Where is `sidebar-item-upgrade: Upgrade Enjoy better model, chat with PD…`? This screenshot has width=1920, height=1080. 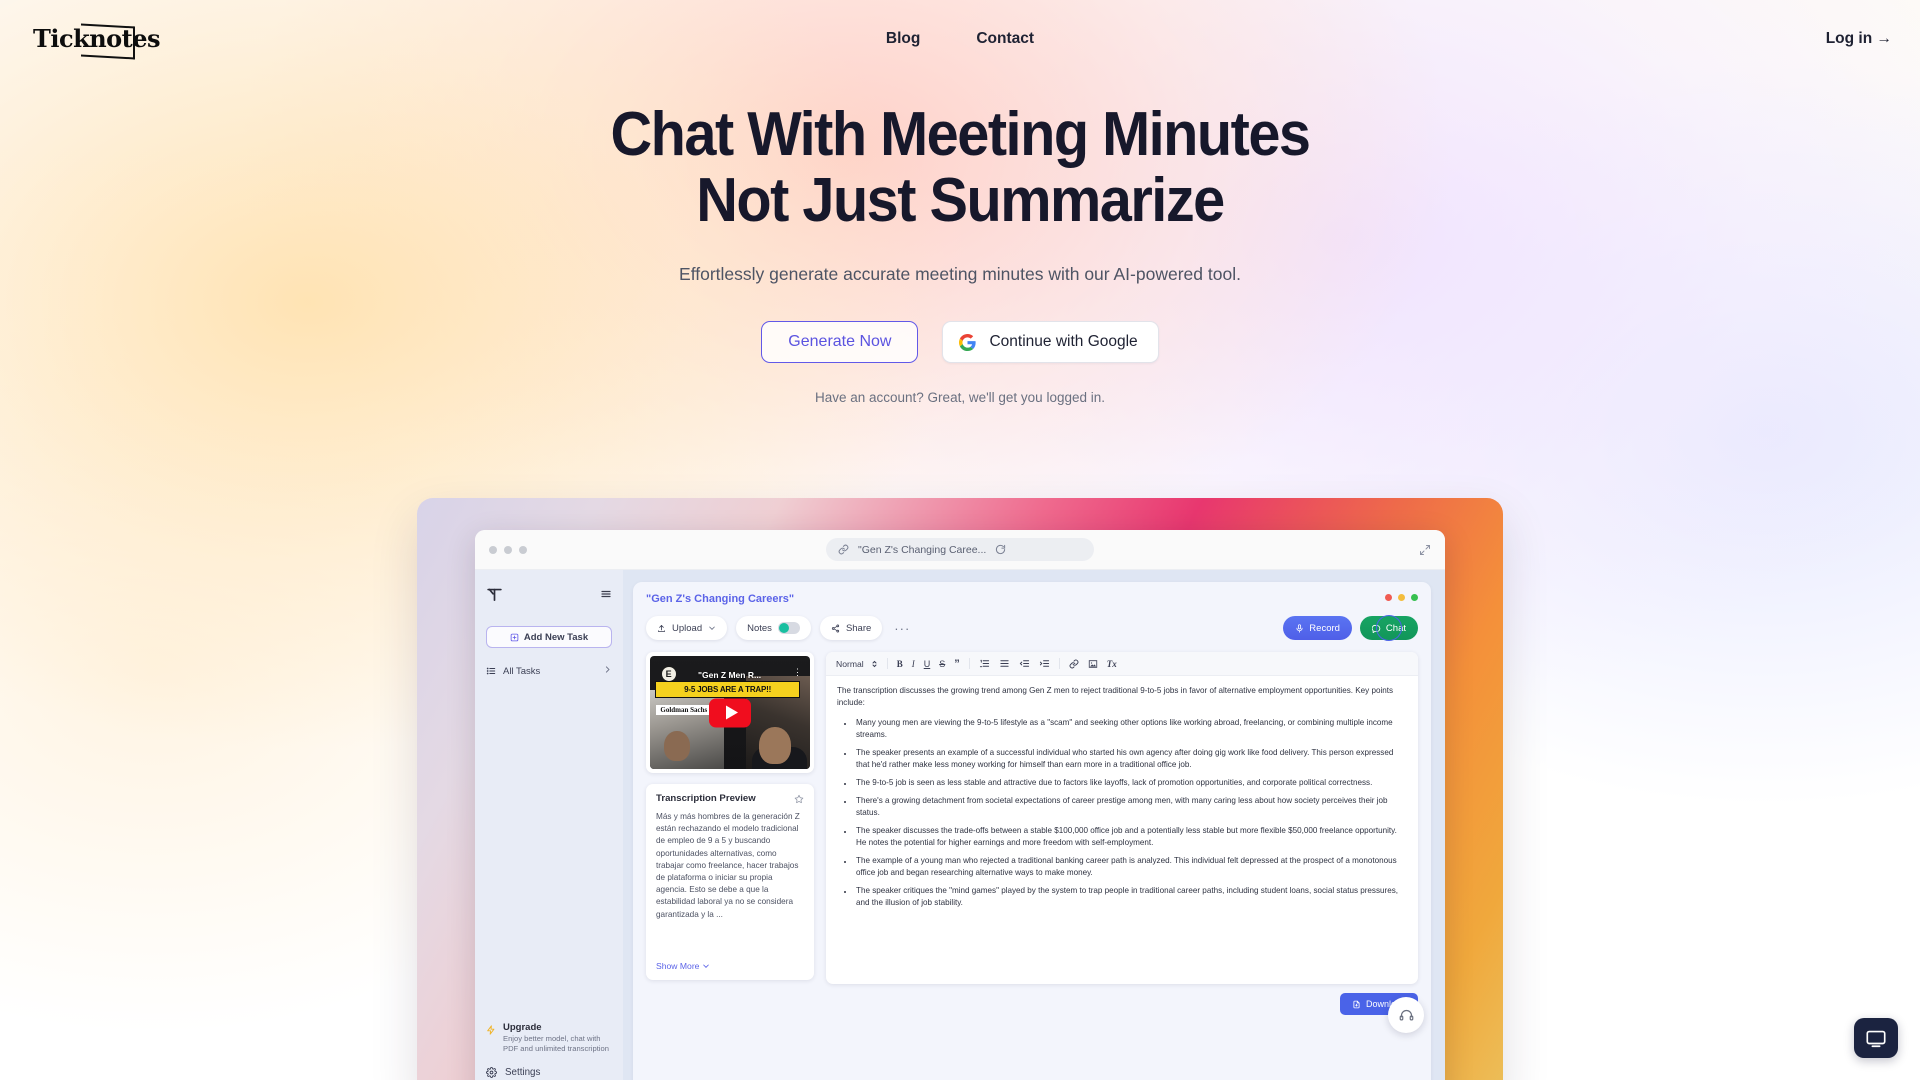
sidebar-item-upgrade: Upgrade Enjoy better model, chat with PD… is located at coordinates (549, 1038).